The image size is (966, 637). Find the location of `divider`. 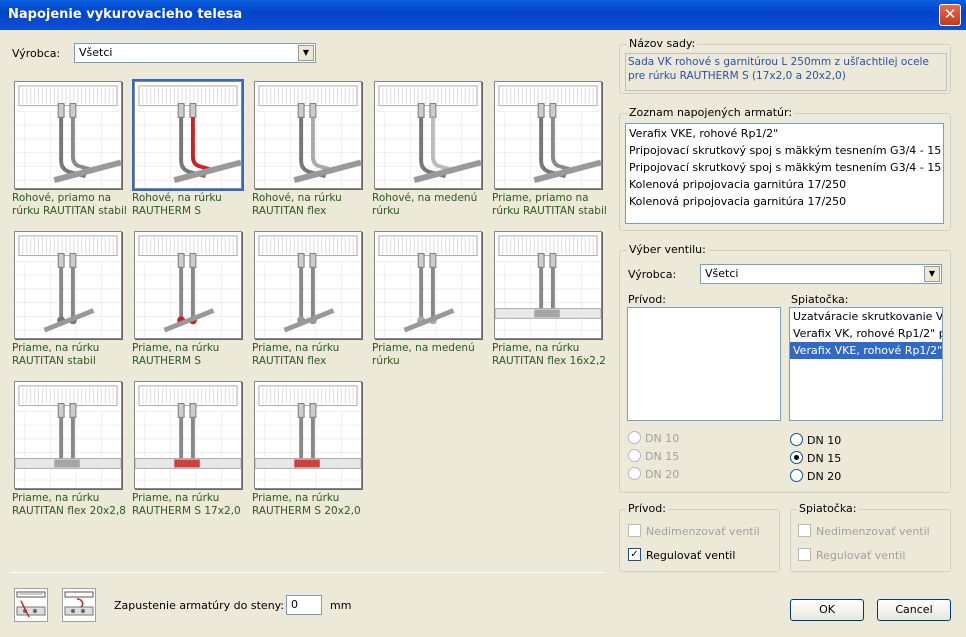

divider is located at coordinates (307, 572).